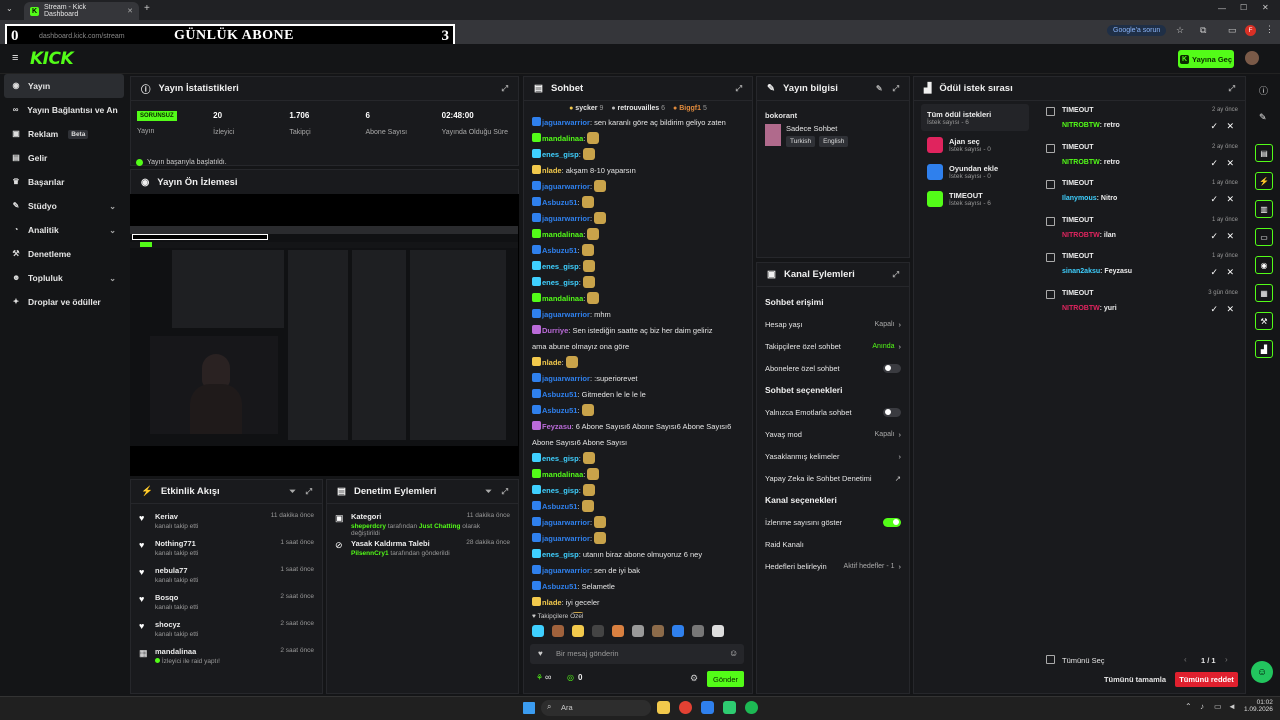 The image size is (1280, 720). What do you see at coordinates (1081, 271) in the screenshot?
I see `request-user: sinan2aksu` at bounding box center [1081, 271].